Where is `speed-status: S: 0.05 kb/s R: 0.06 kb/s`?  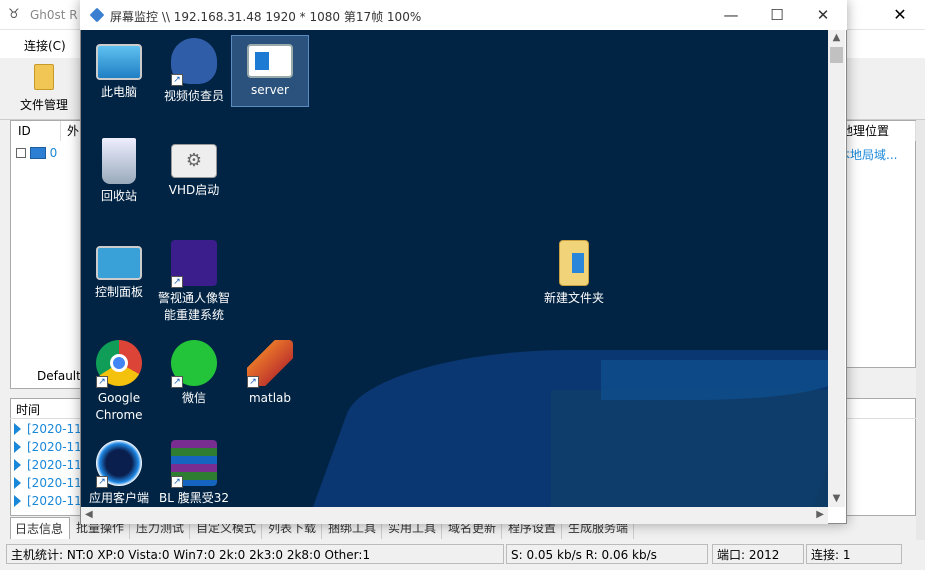
speed-status: S: 0.05 kb/s R: 0.06 kb/s is located at coordinates (607, 554).